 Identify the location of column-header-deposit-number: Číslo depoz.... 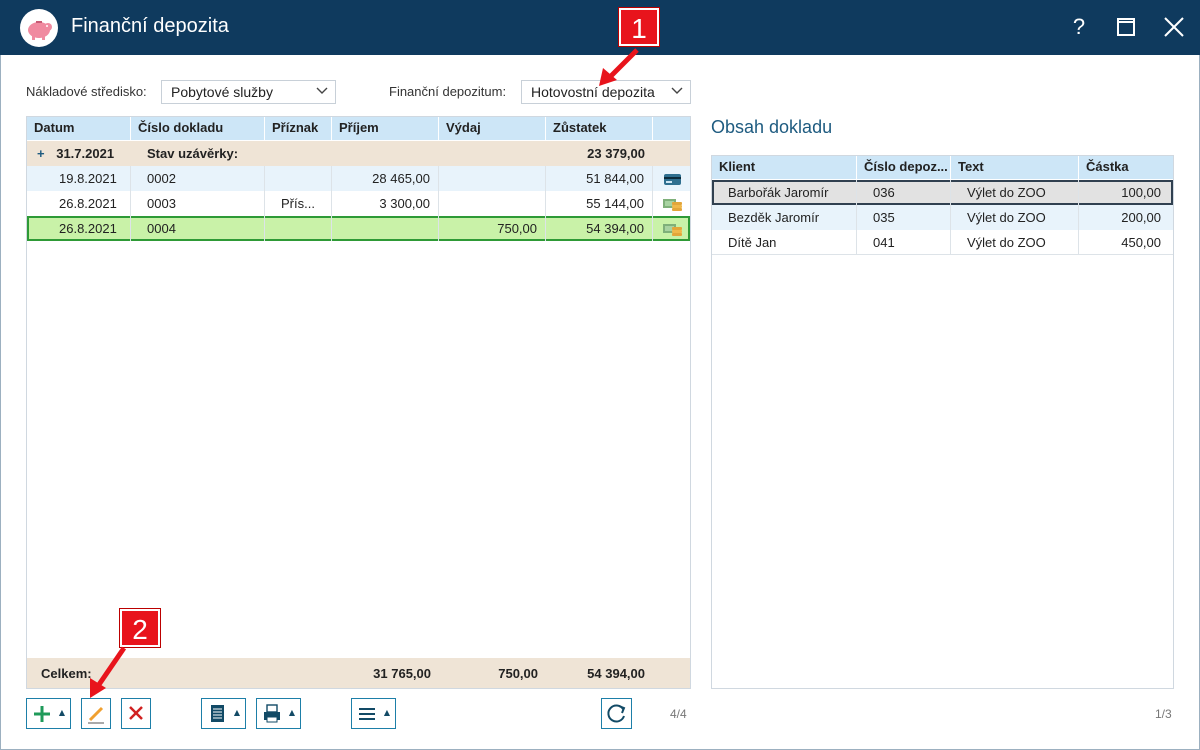
(904, 167).